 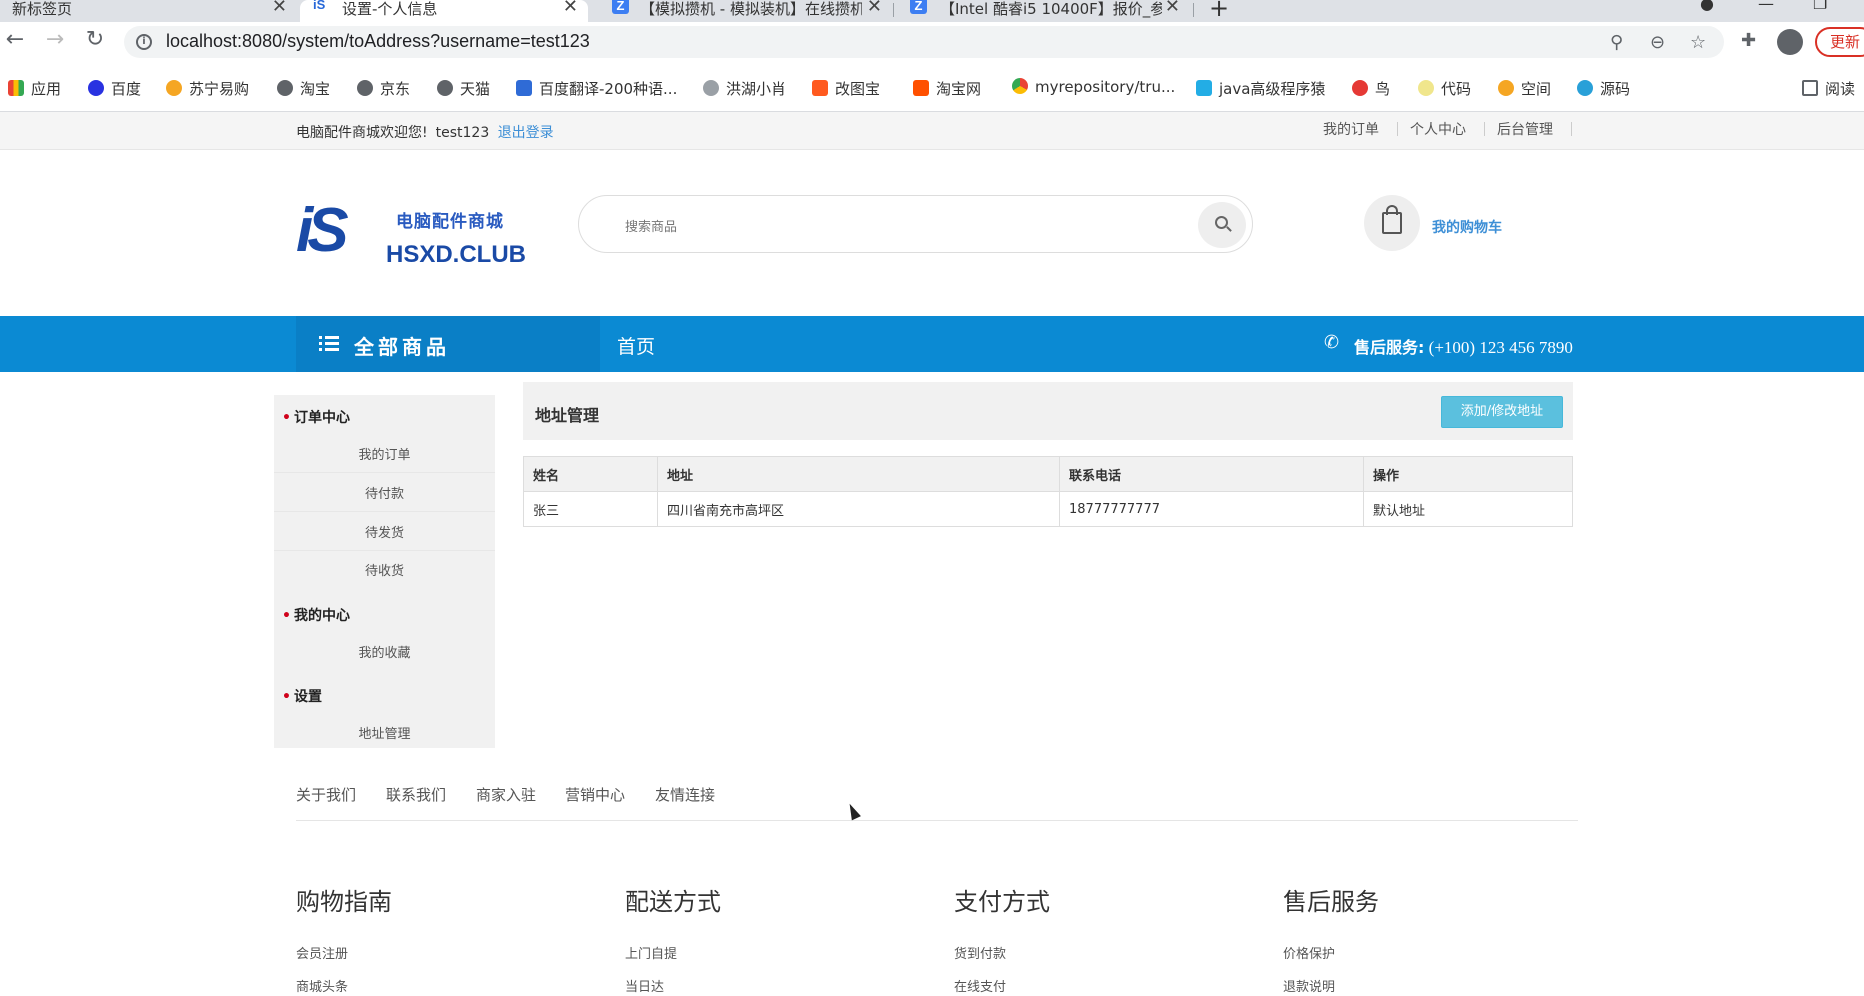 What do you see at coordinates (915, 224) in the screenshot?
I see `search-box: 搜索商品` at bounding box center [915, 224].